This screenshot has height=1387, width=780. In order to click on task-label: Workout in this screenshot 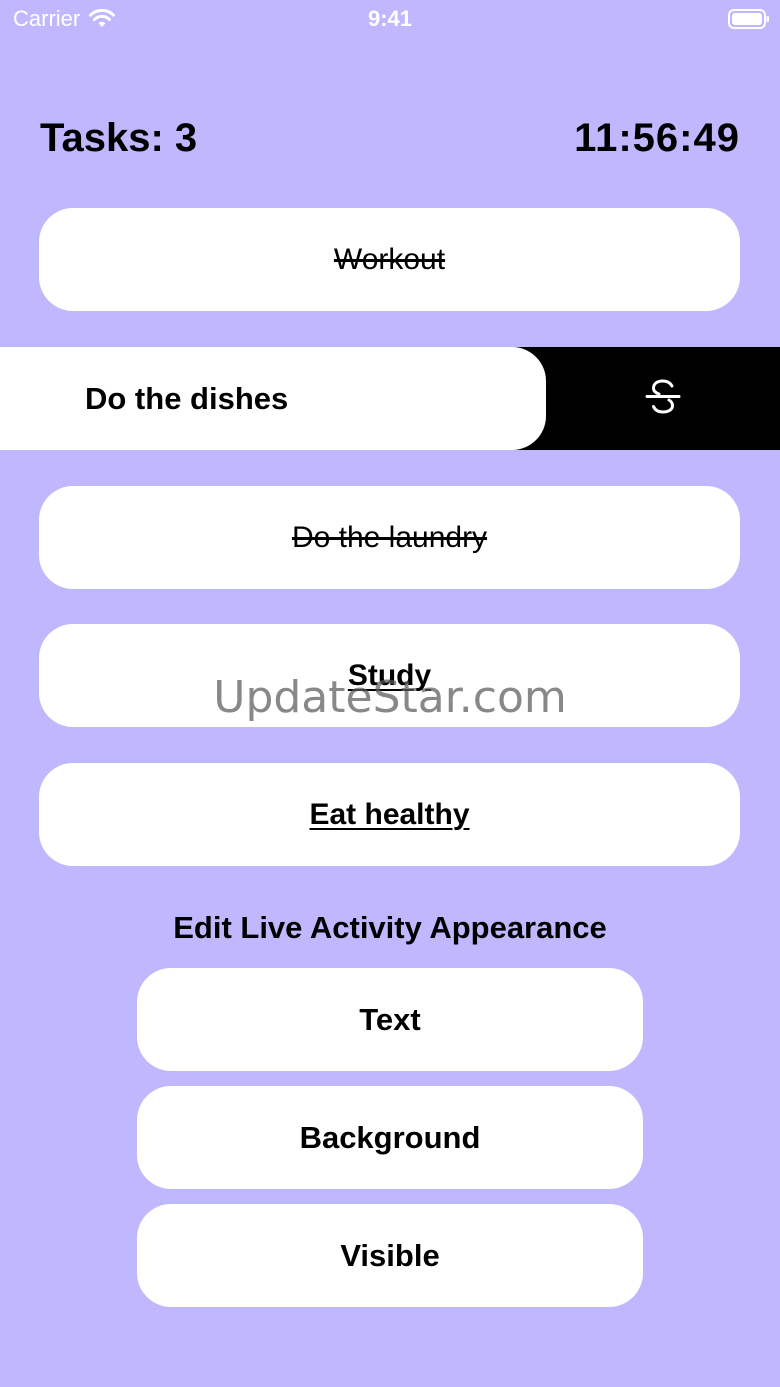, I will do `click(389, 259)`.